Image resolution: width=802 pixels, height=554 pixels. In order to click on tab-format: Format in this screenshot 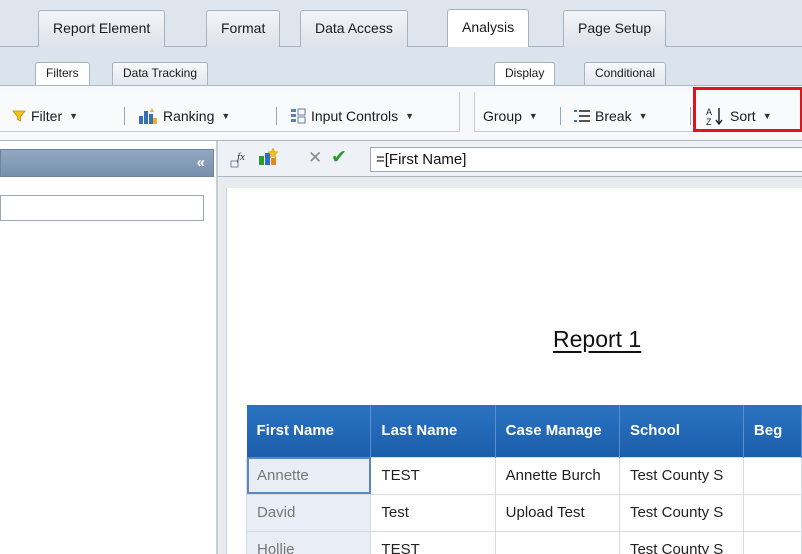, I will do `click(243, 28)`.